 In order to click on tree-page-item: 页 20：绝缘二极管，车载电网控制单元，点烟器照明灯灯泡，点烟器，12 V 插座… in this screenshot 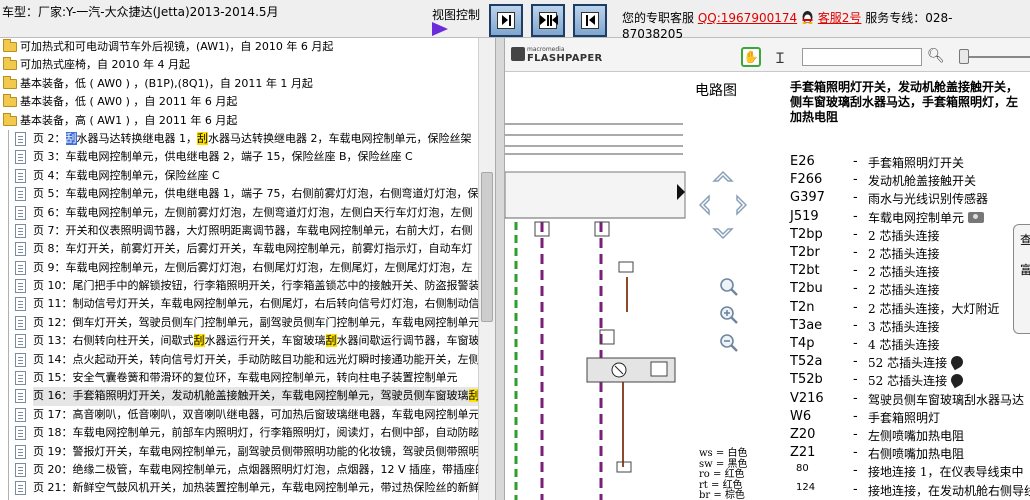, I will do `click(239, 470)`.